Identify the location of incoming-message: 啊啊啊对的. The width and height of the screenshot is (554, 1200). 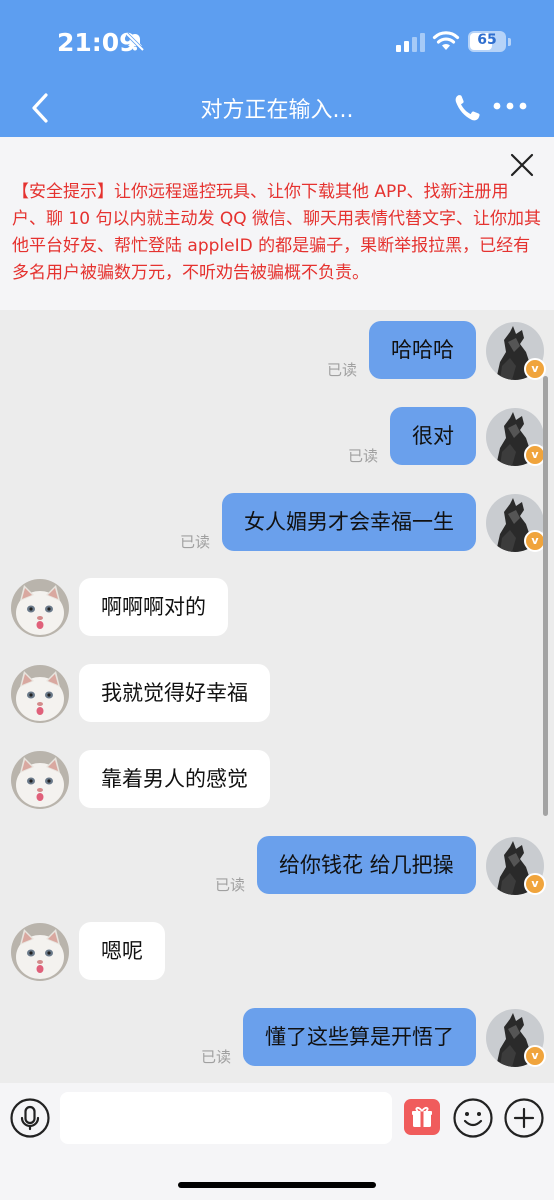
(277, 608).